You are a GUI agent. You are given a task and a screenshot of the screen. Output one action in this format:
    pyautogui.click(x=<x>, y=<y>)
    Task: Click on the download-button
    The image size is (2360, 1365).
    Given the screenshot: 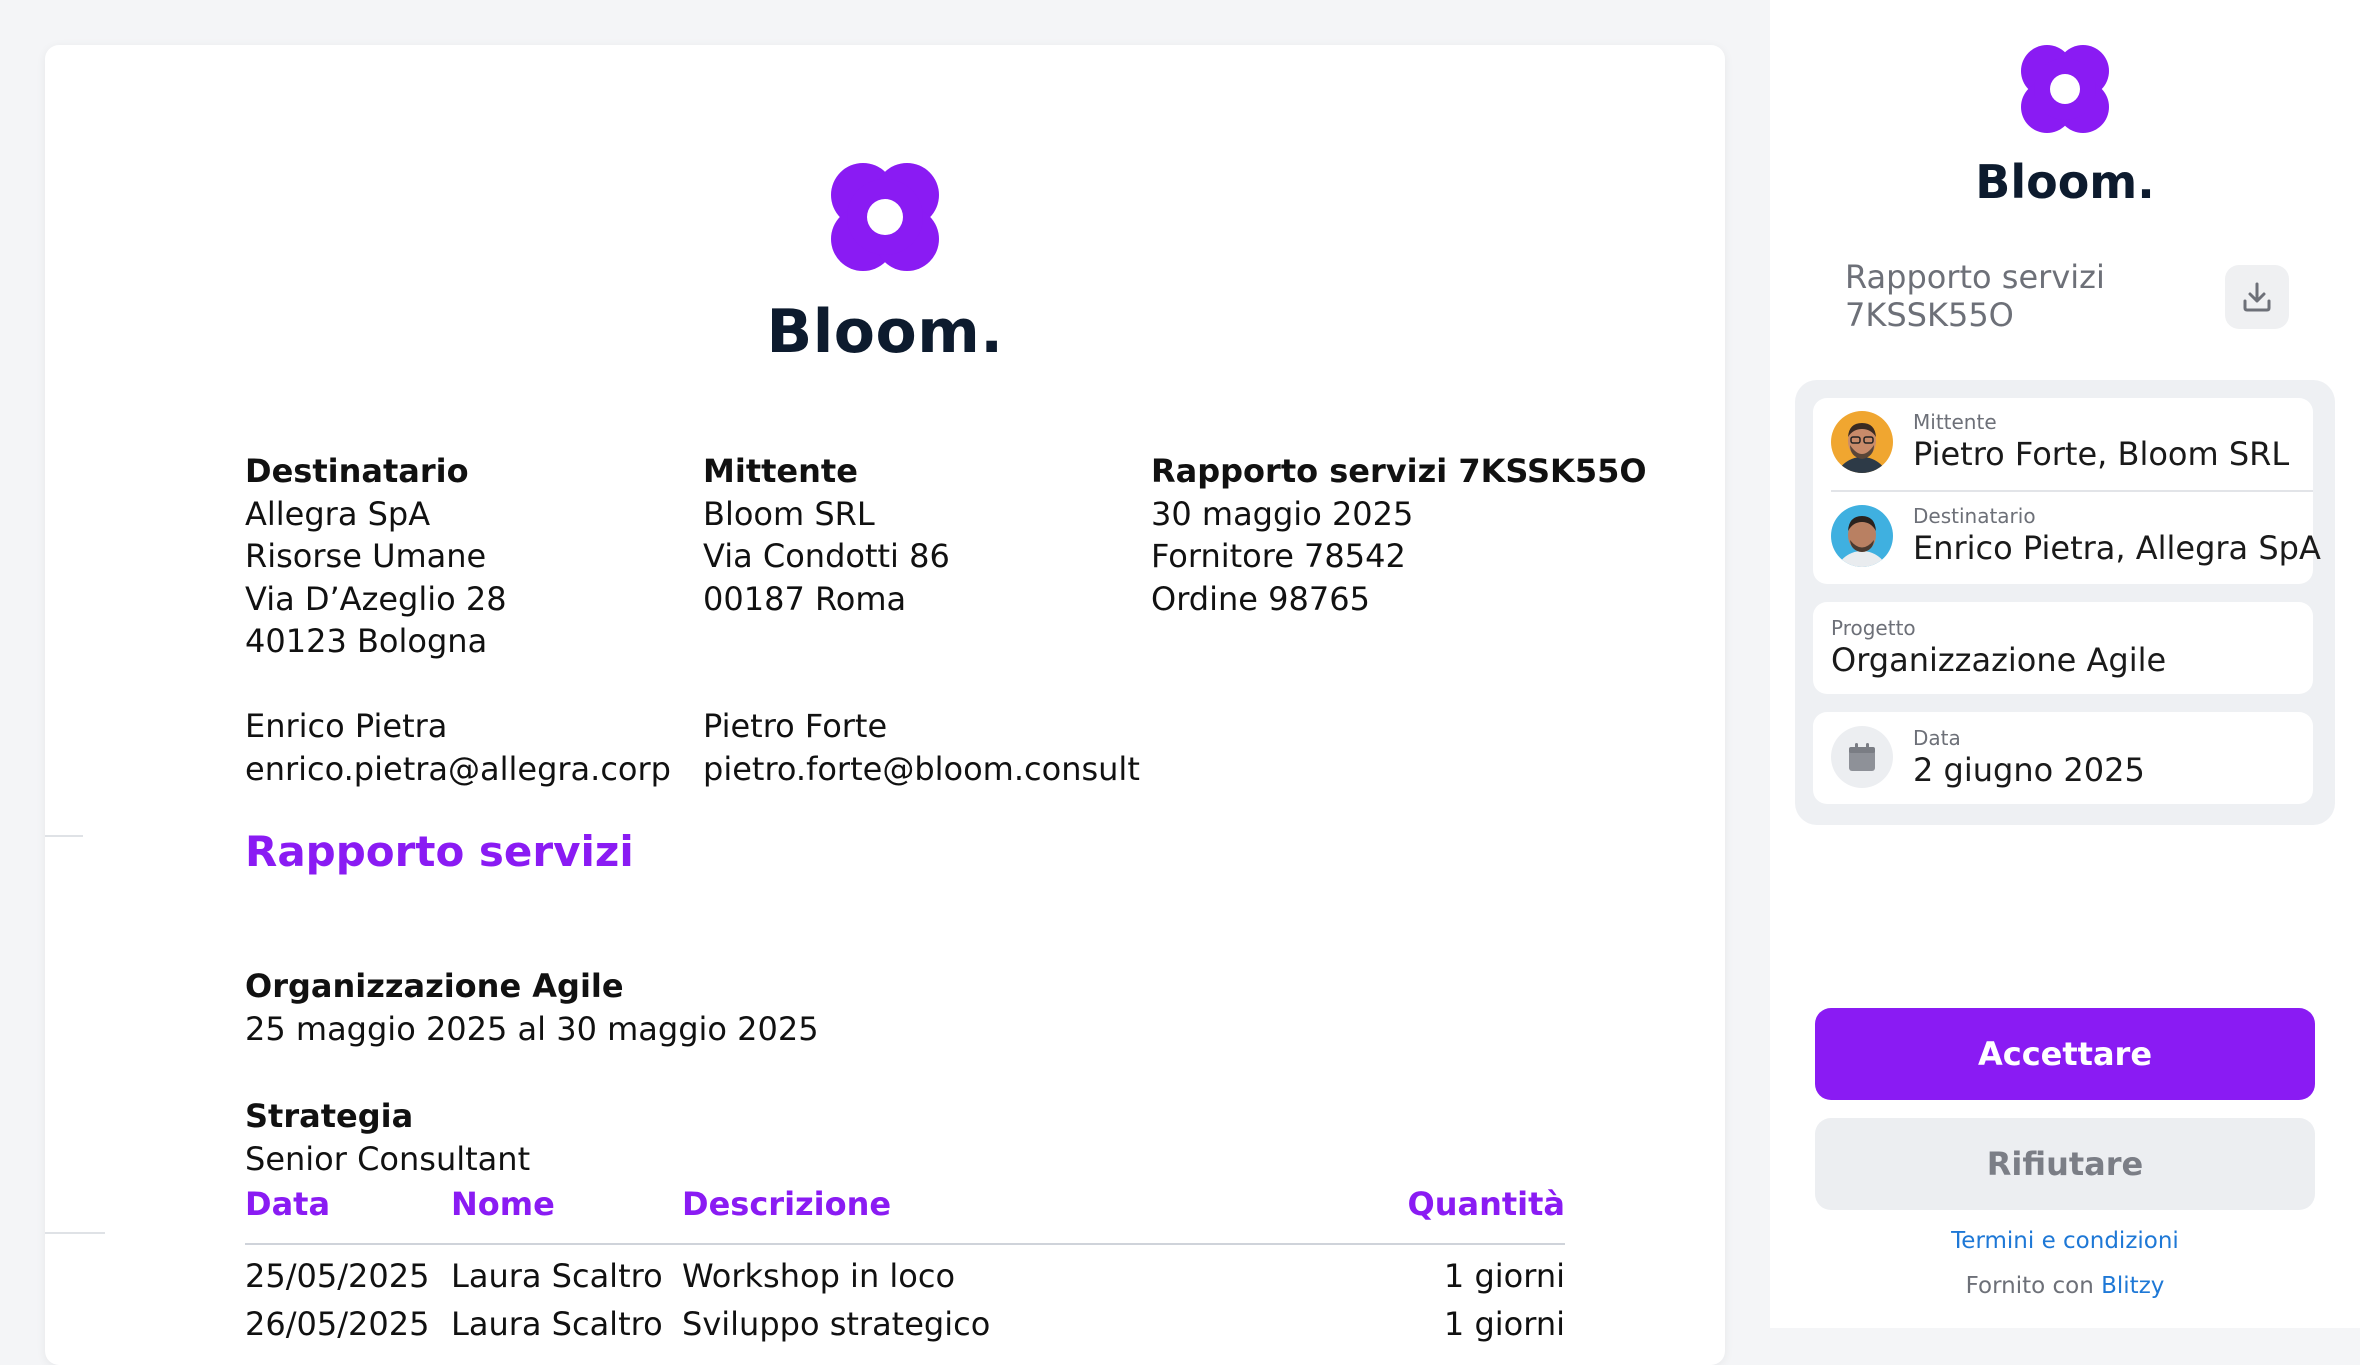 What is the action you would take?
    pyautogui.click(x=2257, y=297)
    